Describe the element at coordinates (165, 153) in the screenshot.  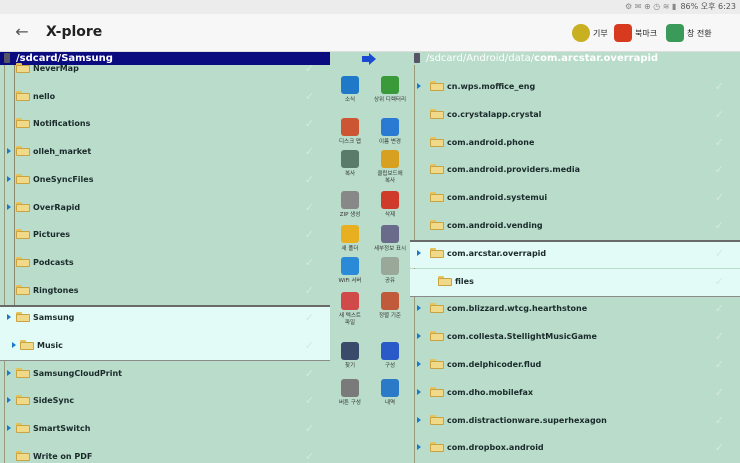
I see `list-item: olleh_market ✓` at that location.